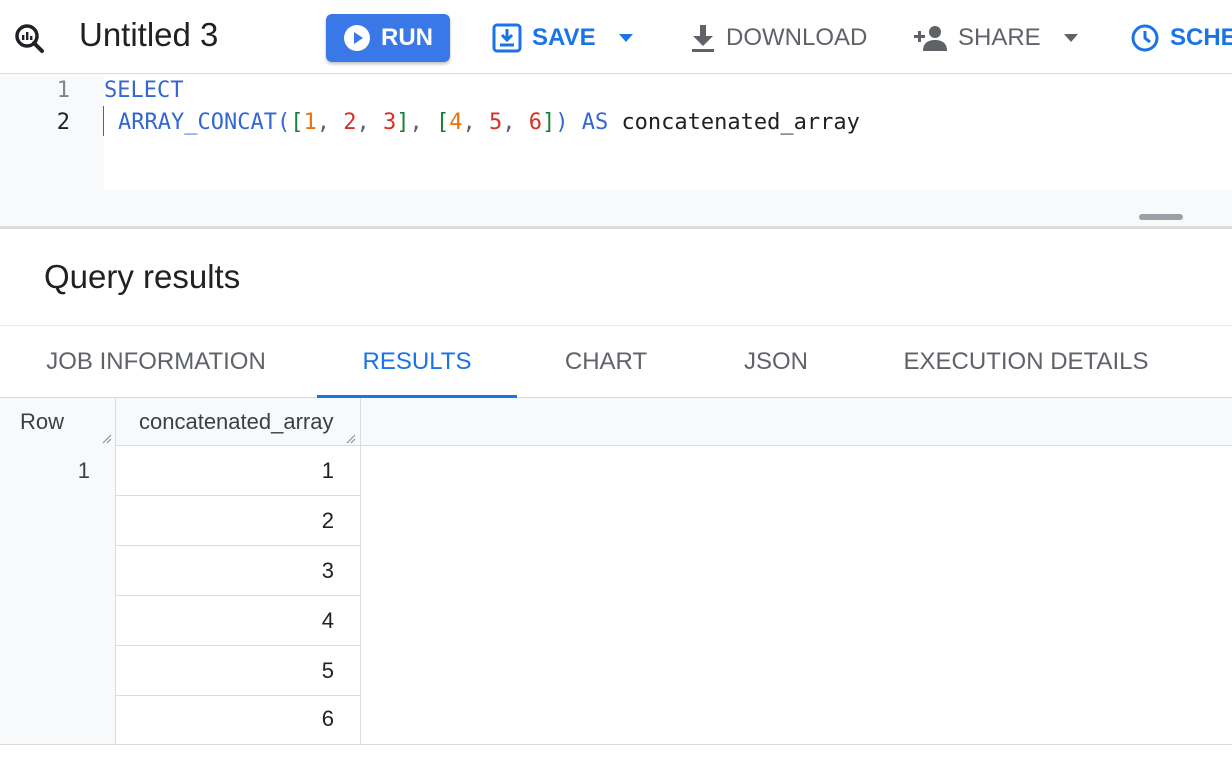 This screenshot has width=1232, height=768. Describe the element at coordinates (310, 122) in the screenshot. I see `number-literal: 1` at that location.